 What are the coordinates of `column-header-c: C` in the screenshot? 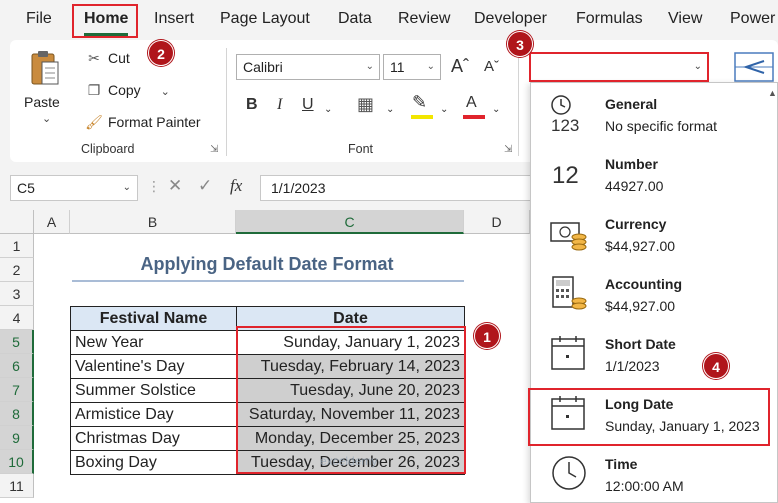 It's located at (350, 222).